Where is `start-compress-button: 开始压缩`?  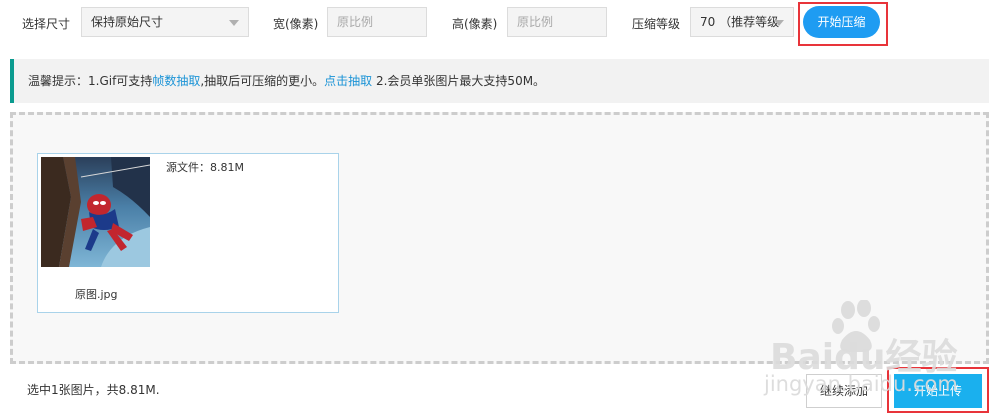 start-compress-button: 开始压缩 is located at coordinates (841, 22).